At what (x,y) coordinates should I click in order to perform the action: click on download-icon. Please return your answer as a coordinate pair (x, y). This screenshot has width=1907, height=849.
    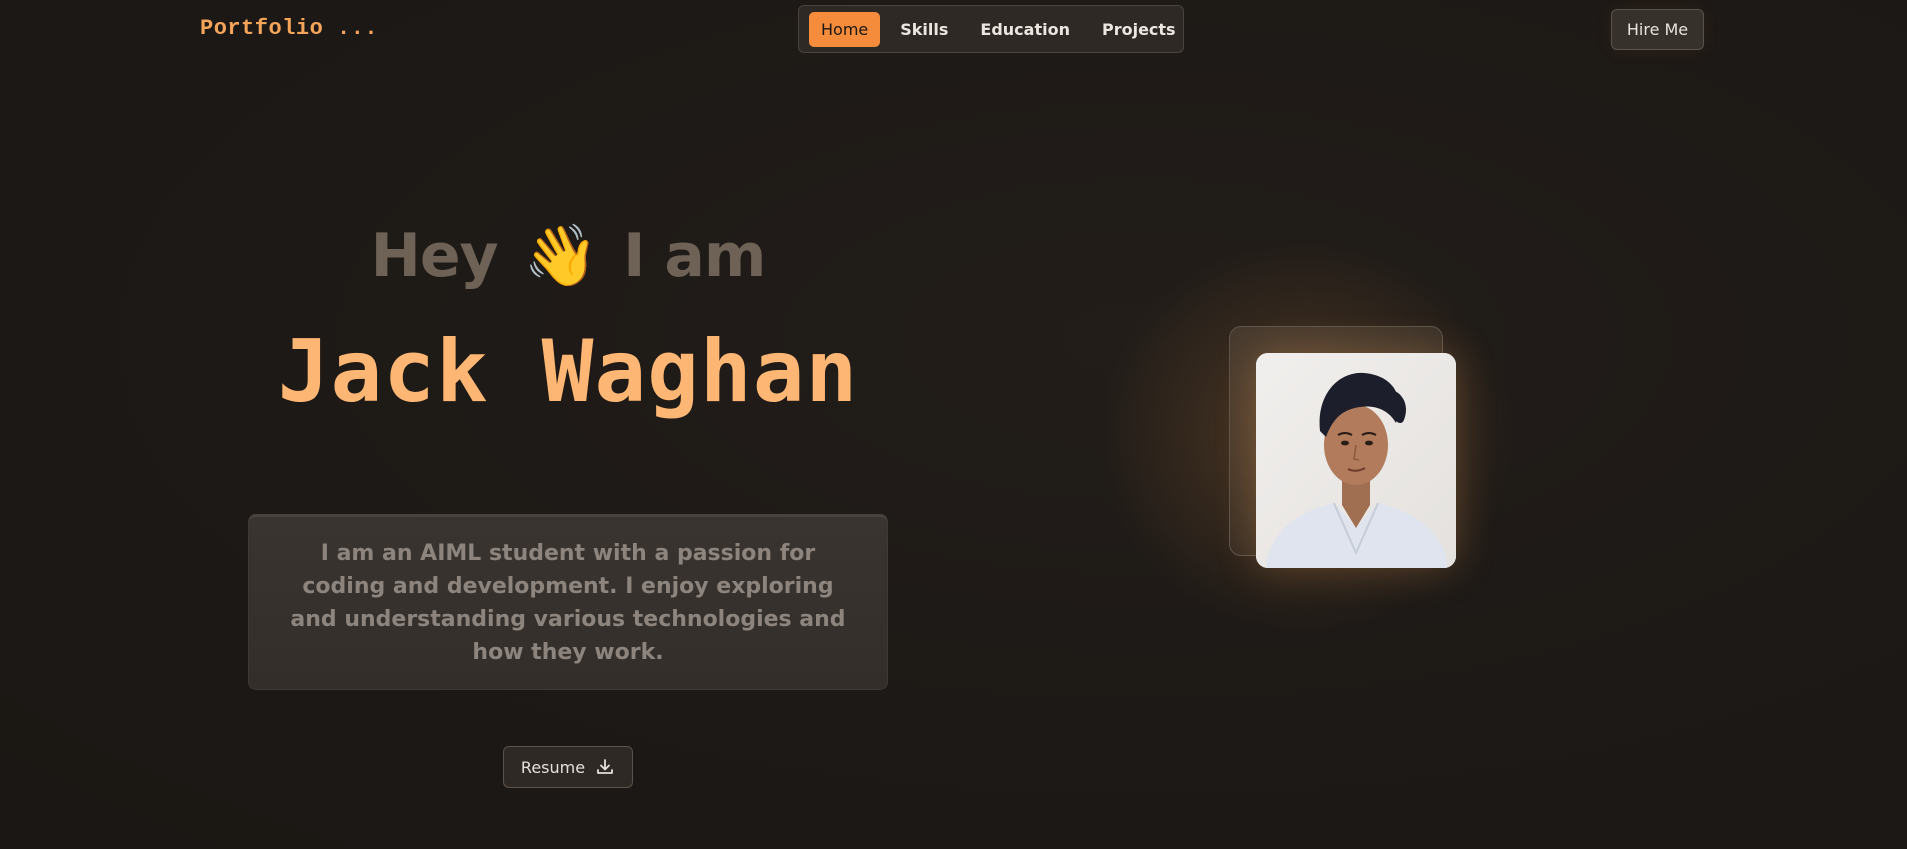
    Looking at the image, I should click on (605, 767).